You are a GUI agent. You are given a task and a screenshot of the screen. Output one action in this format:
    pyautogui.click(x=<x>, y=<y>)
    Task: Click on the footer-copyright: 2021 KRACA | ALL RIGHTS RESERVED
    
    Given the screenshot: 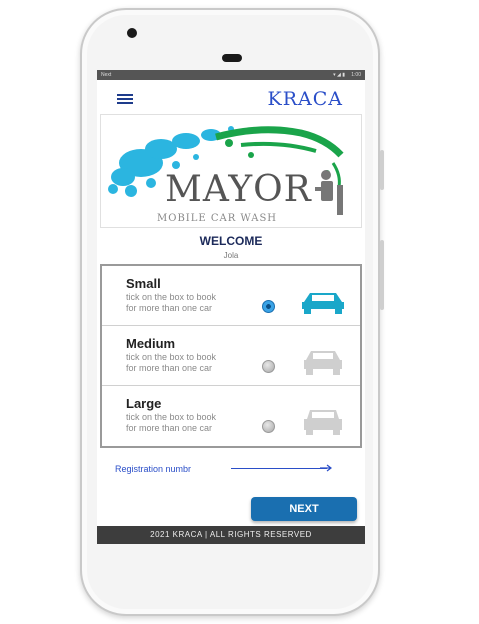 What is the action you would take?
    pyautogui.click(x=231, y=535)
    